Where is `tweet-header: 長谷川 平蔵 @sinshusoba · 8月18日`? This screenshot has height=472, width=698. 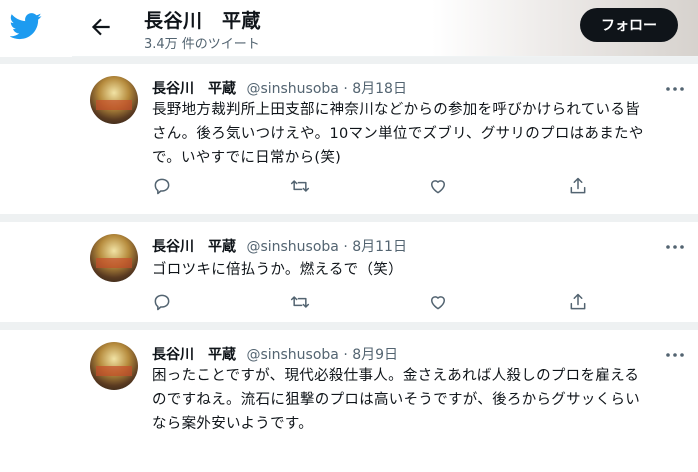
tweet-header: 長谷川 平蔵 @sinshusoba · 8月18日 is located at coordinates (279, 88).